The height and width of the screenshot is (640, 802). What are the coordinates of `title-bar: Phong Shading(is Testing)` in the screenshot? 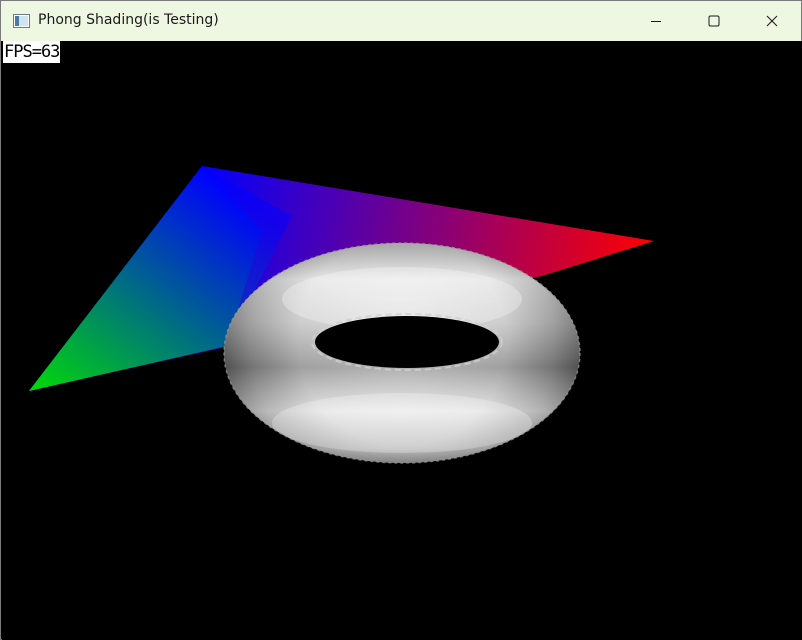 It's located at (401, 21).